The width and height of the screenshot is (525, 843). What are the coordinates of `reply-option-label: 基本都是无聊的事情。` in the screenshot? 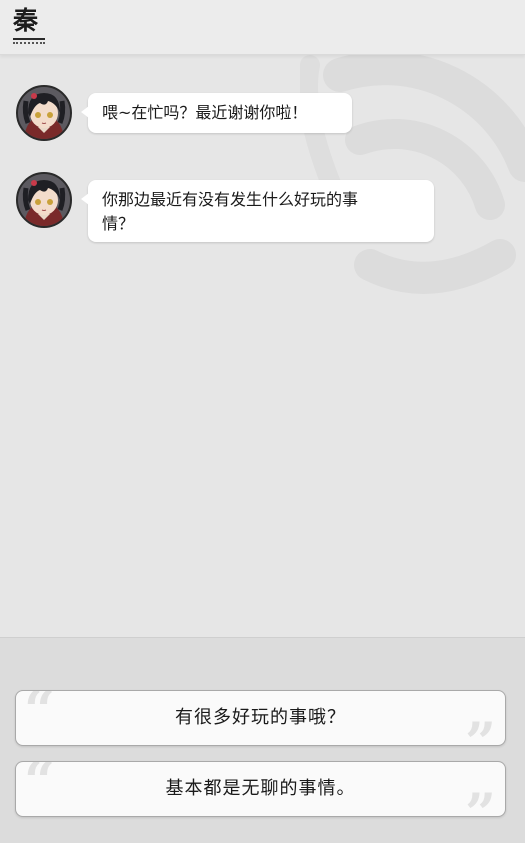 It's located at (260, 788).